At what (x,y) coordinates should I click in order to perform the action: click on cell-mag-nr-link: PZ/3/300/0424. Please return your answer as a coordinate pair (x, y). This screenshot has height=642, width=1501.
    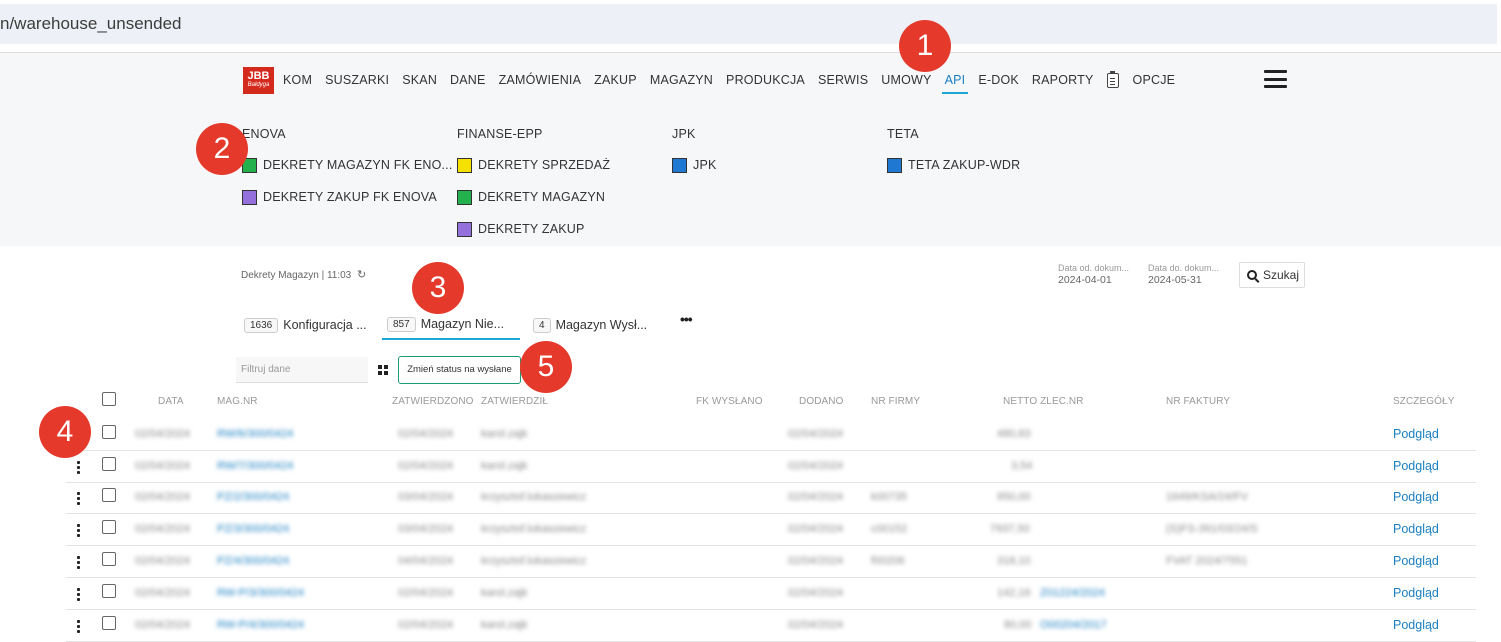
    Looking at the image, I should click on (253, 529).